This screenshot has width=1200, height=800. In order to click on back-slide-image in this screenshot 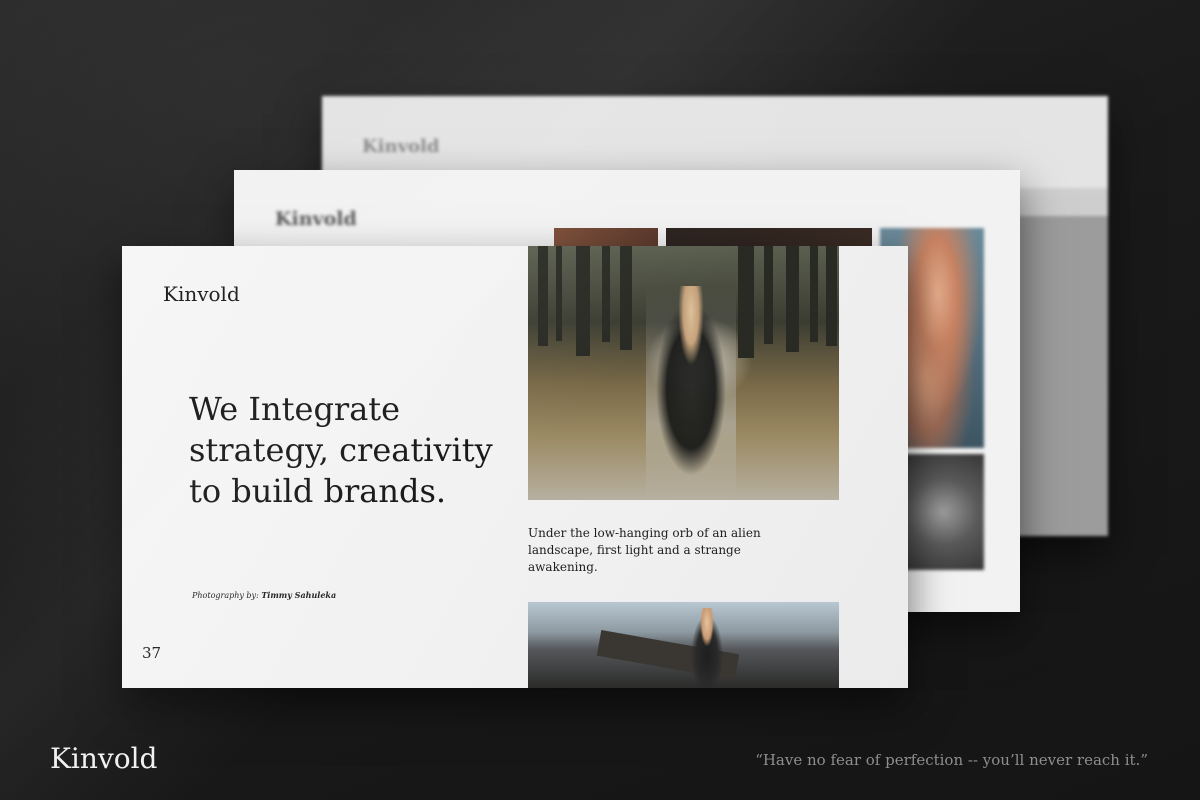, I will do `click(1063, 376)`.